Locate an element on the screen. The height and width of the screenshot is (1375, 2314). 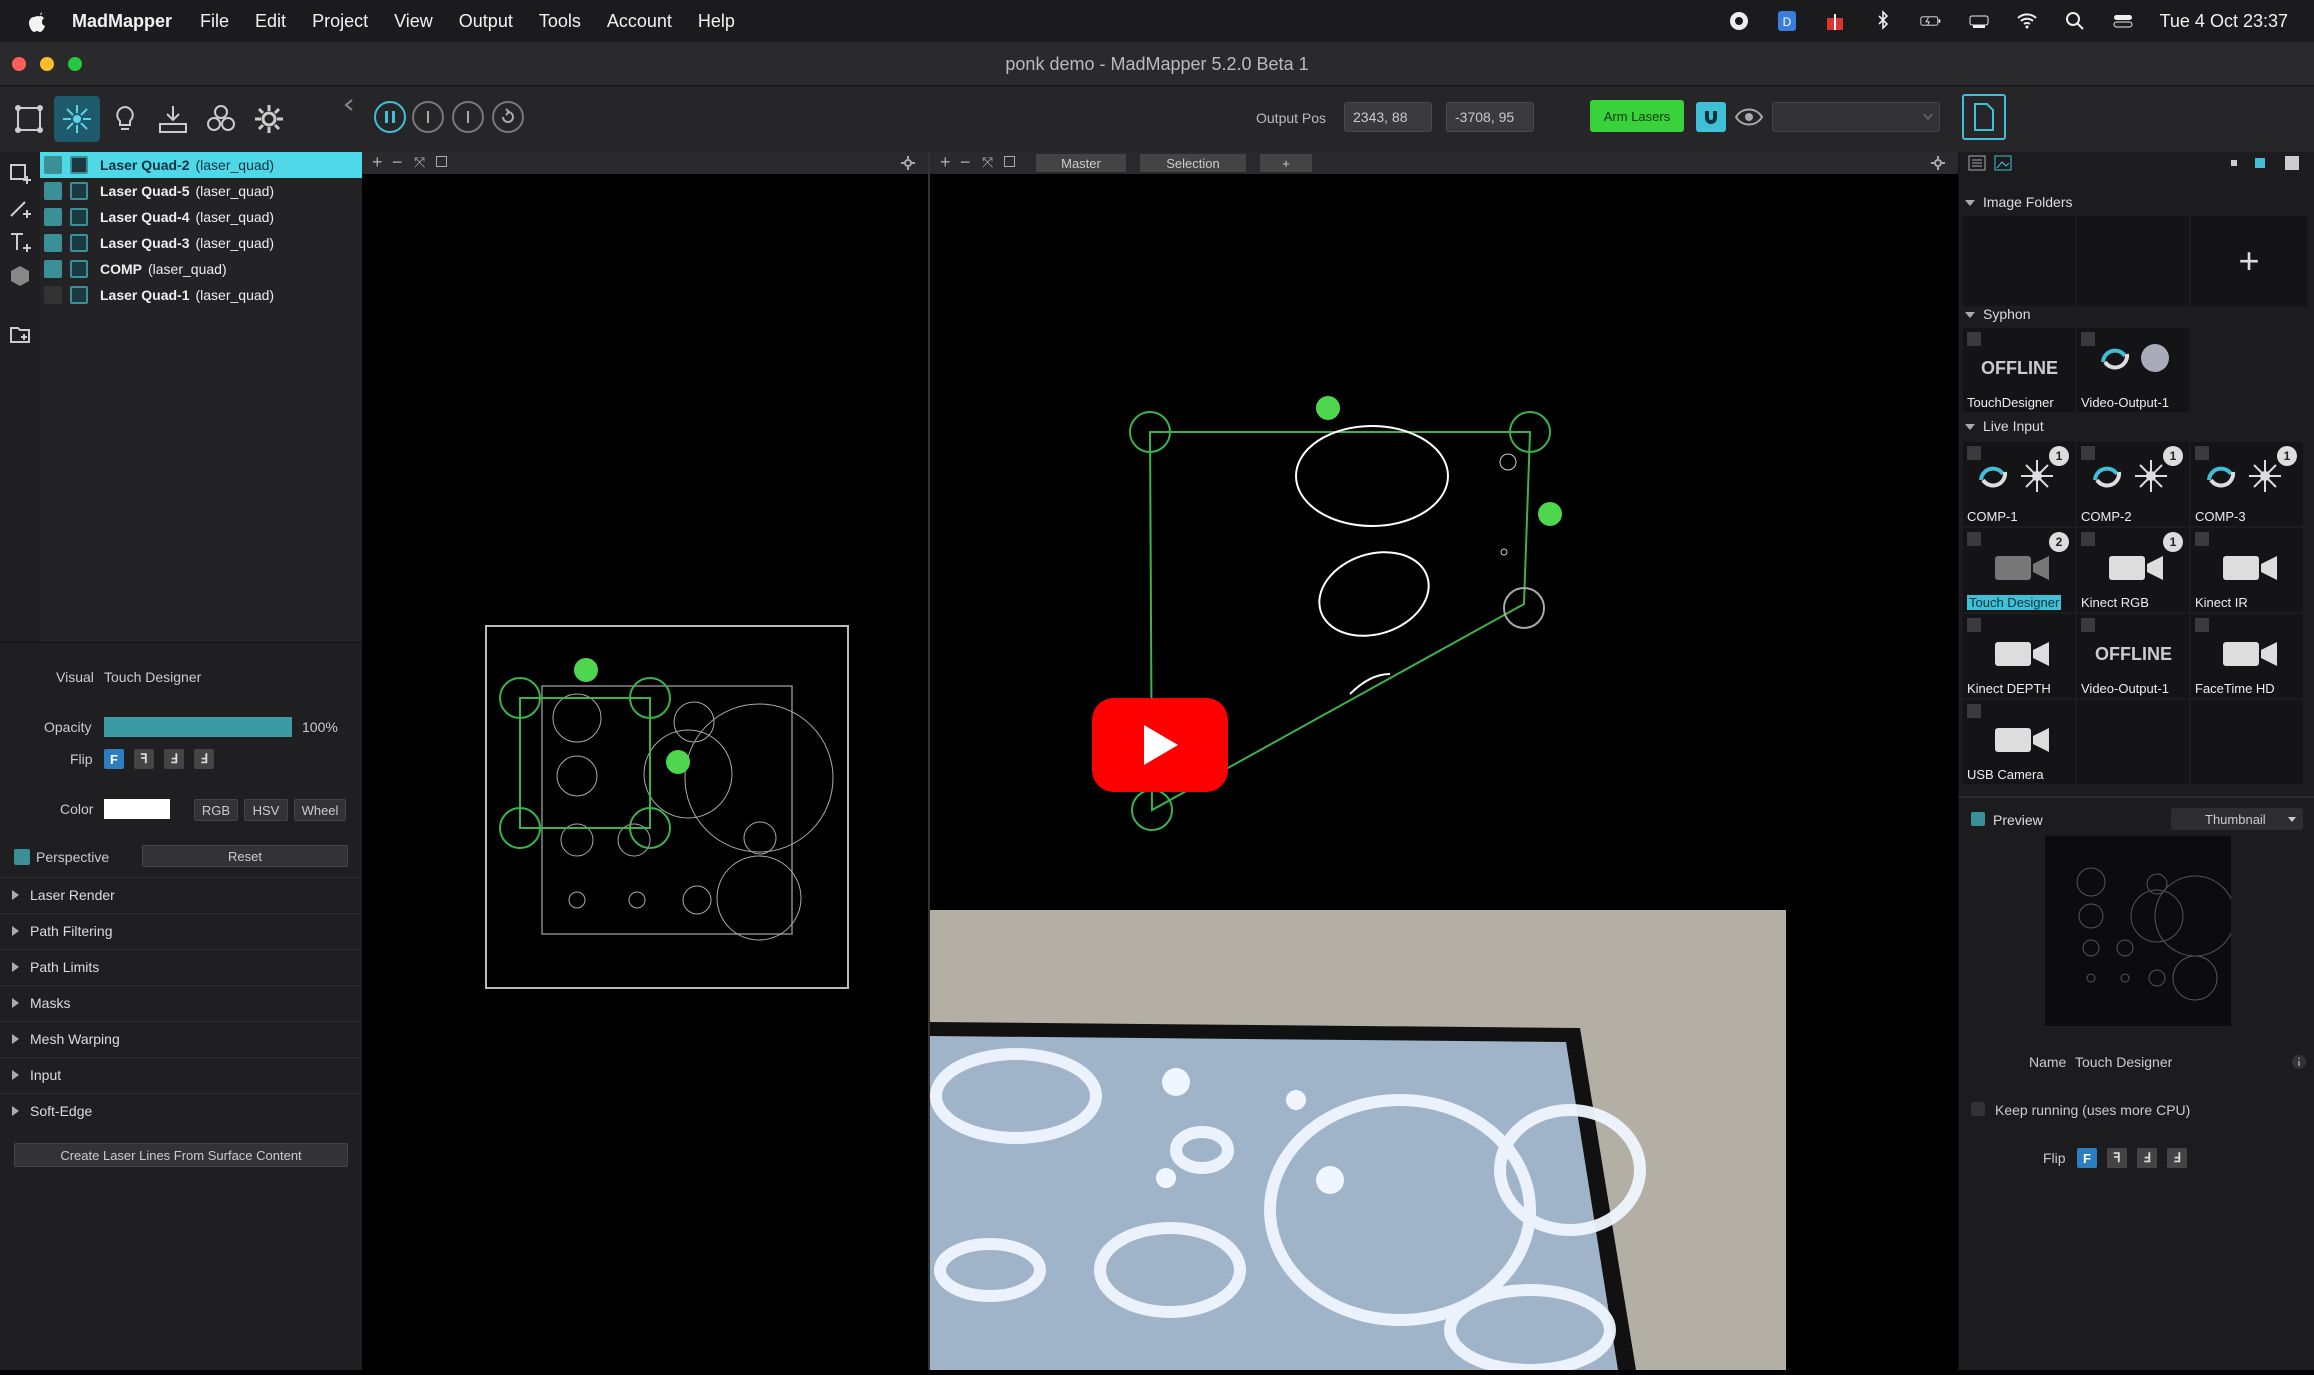
flip-none-button: F is located at coordinates (2087, 1158).